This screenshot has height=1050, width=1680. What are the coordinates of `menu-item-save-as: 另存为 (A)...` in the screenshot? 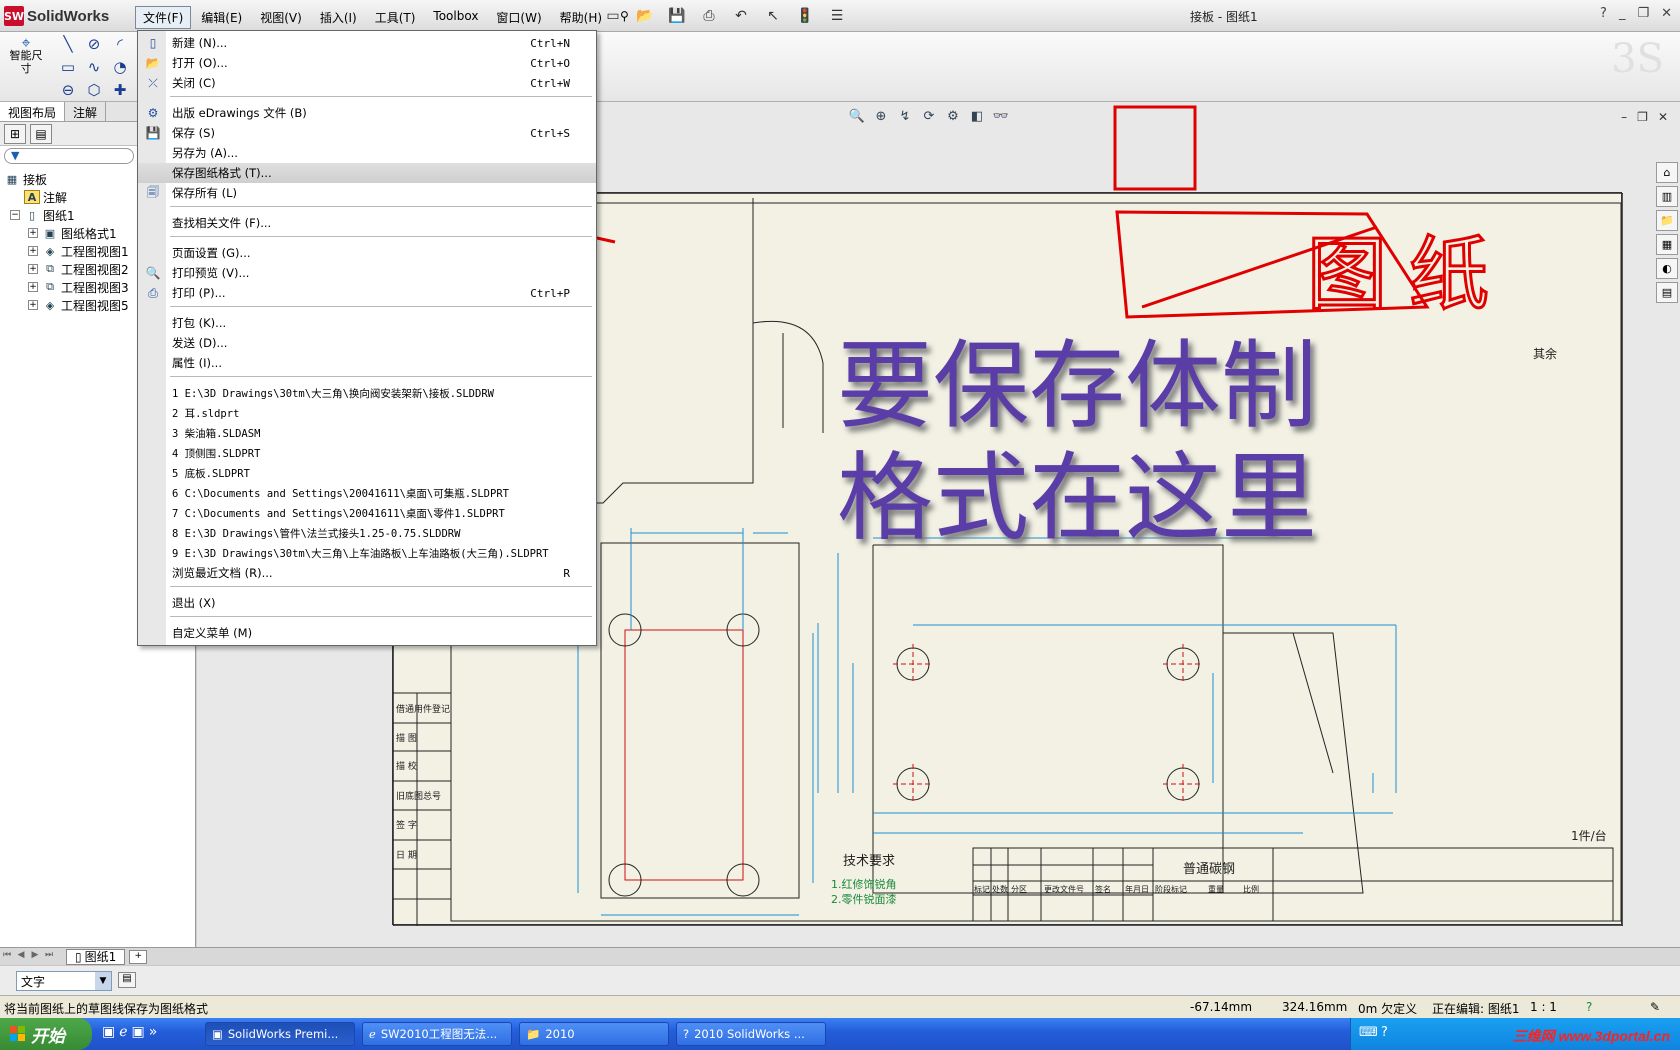 It's located at (367, 153).